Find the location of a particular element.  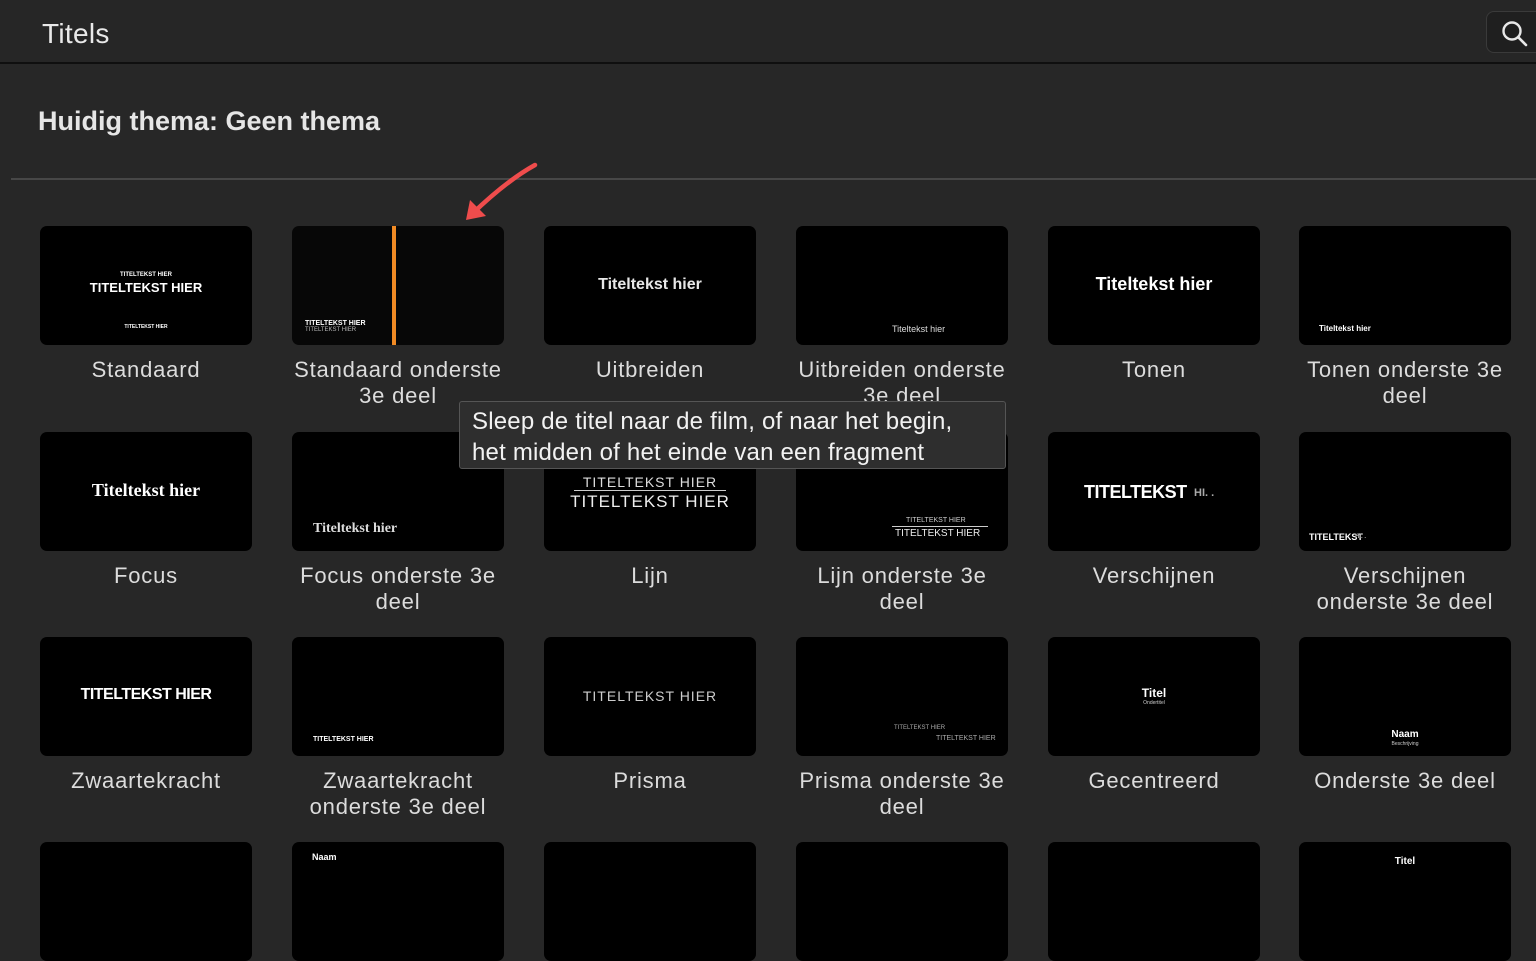

tile-label: Lijn is located at coordinates (650, 575).